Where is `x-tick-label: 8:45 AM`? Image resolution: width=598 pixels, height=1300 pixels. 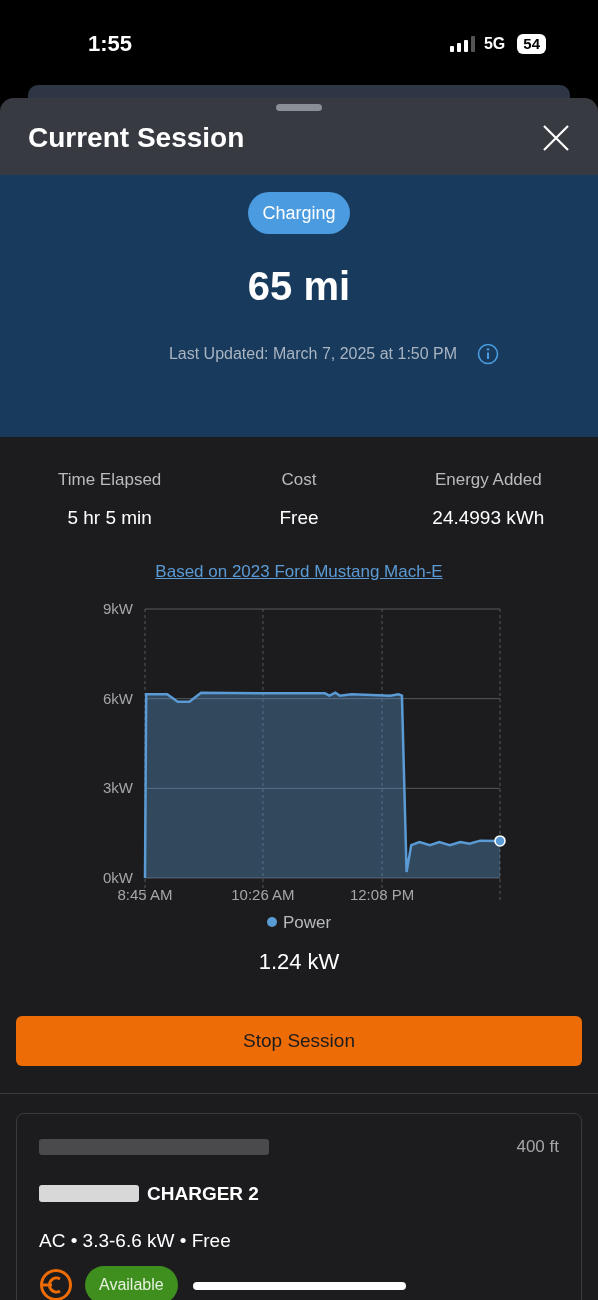
x-tick-label: 8:45 AM is located at coordinates (145, 894).